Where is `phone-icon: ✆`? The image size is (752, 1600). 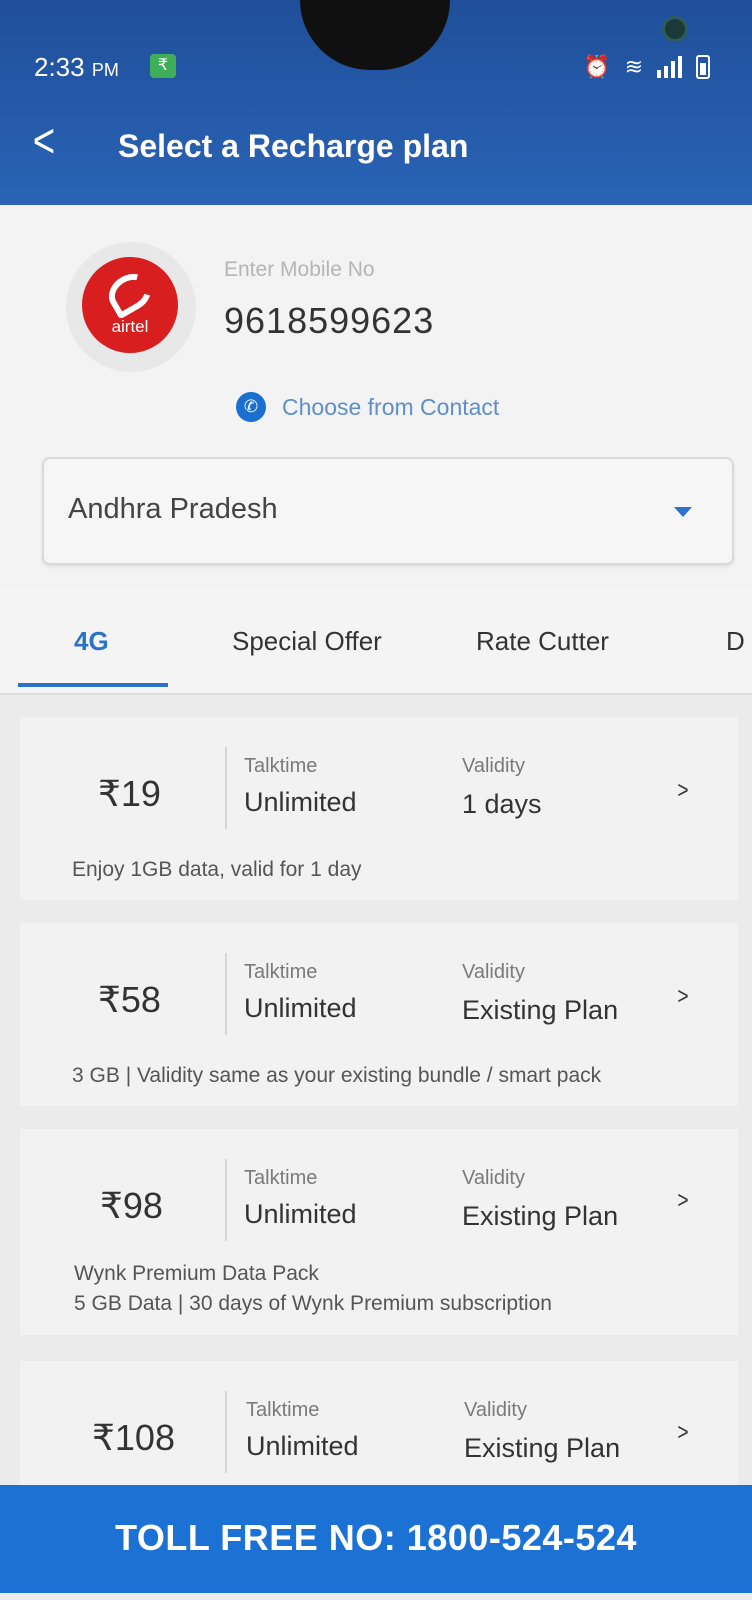
phone-icon: ✆ is located at coordinates (251, 407).